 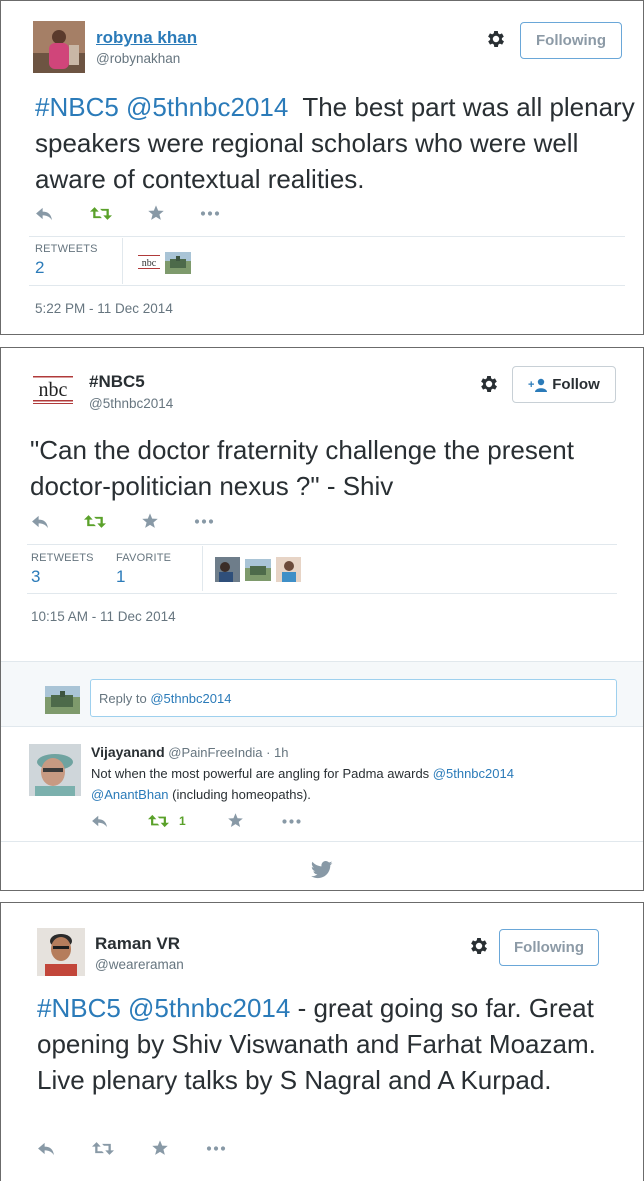 What do you see at coordinates (322, 870) in the screenshot?
I see `twitter-bird-icon` at bounding box center [322, 870].